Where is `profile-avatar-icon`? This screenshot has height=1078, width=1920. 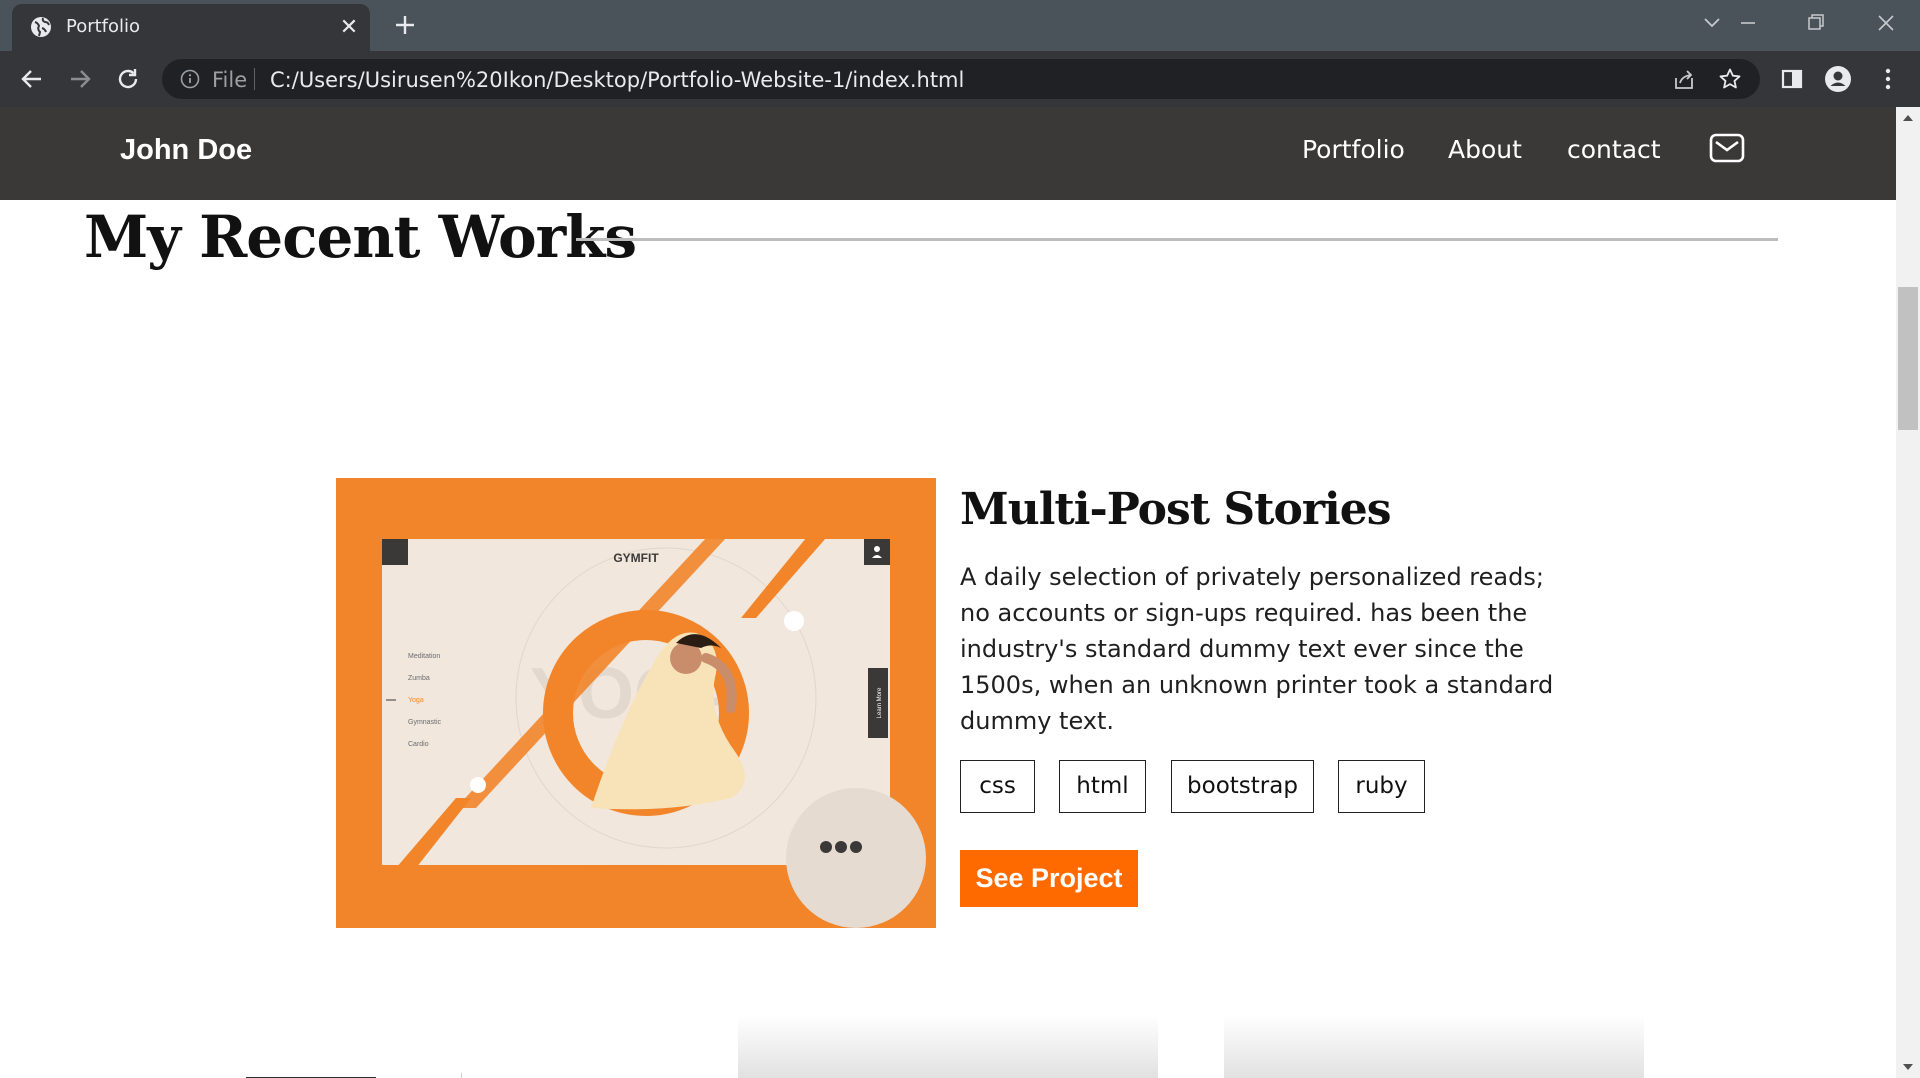
profile-avatar-icon is located at coordinates (1838, 79).